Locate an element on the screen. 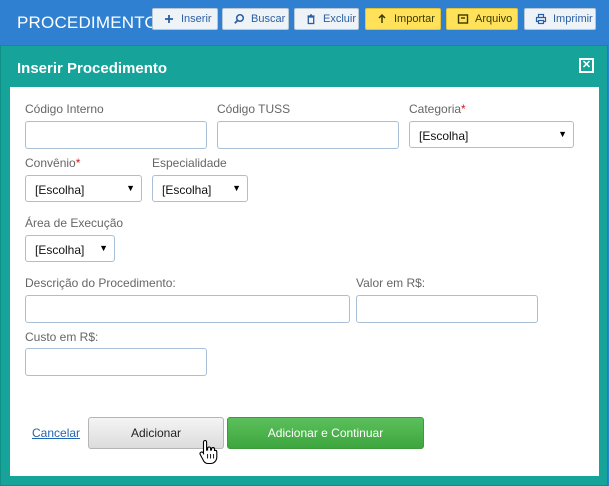  custo-input is located at coordinates (116, 362).